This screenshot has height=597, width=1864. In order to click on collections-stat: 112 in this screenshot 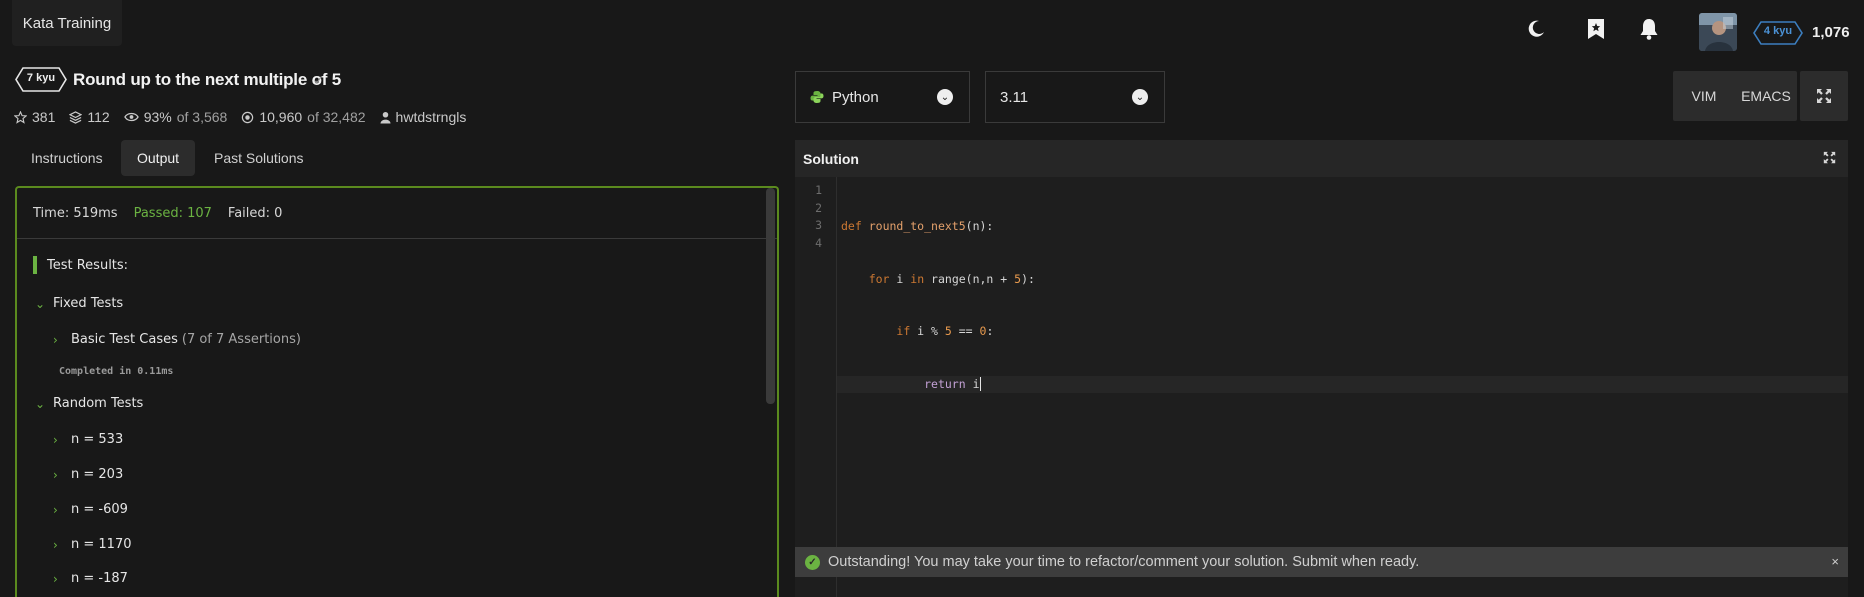, I will do `click(89, 117)`.